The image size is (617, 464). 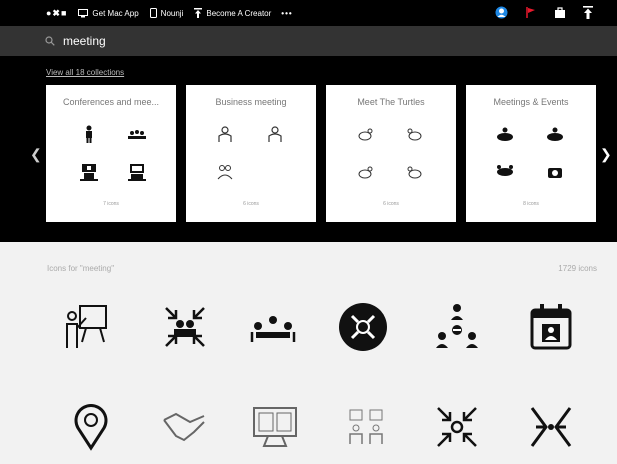 I want to click on video-conference-icon, so click(x=275, y=427).